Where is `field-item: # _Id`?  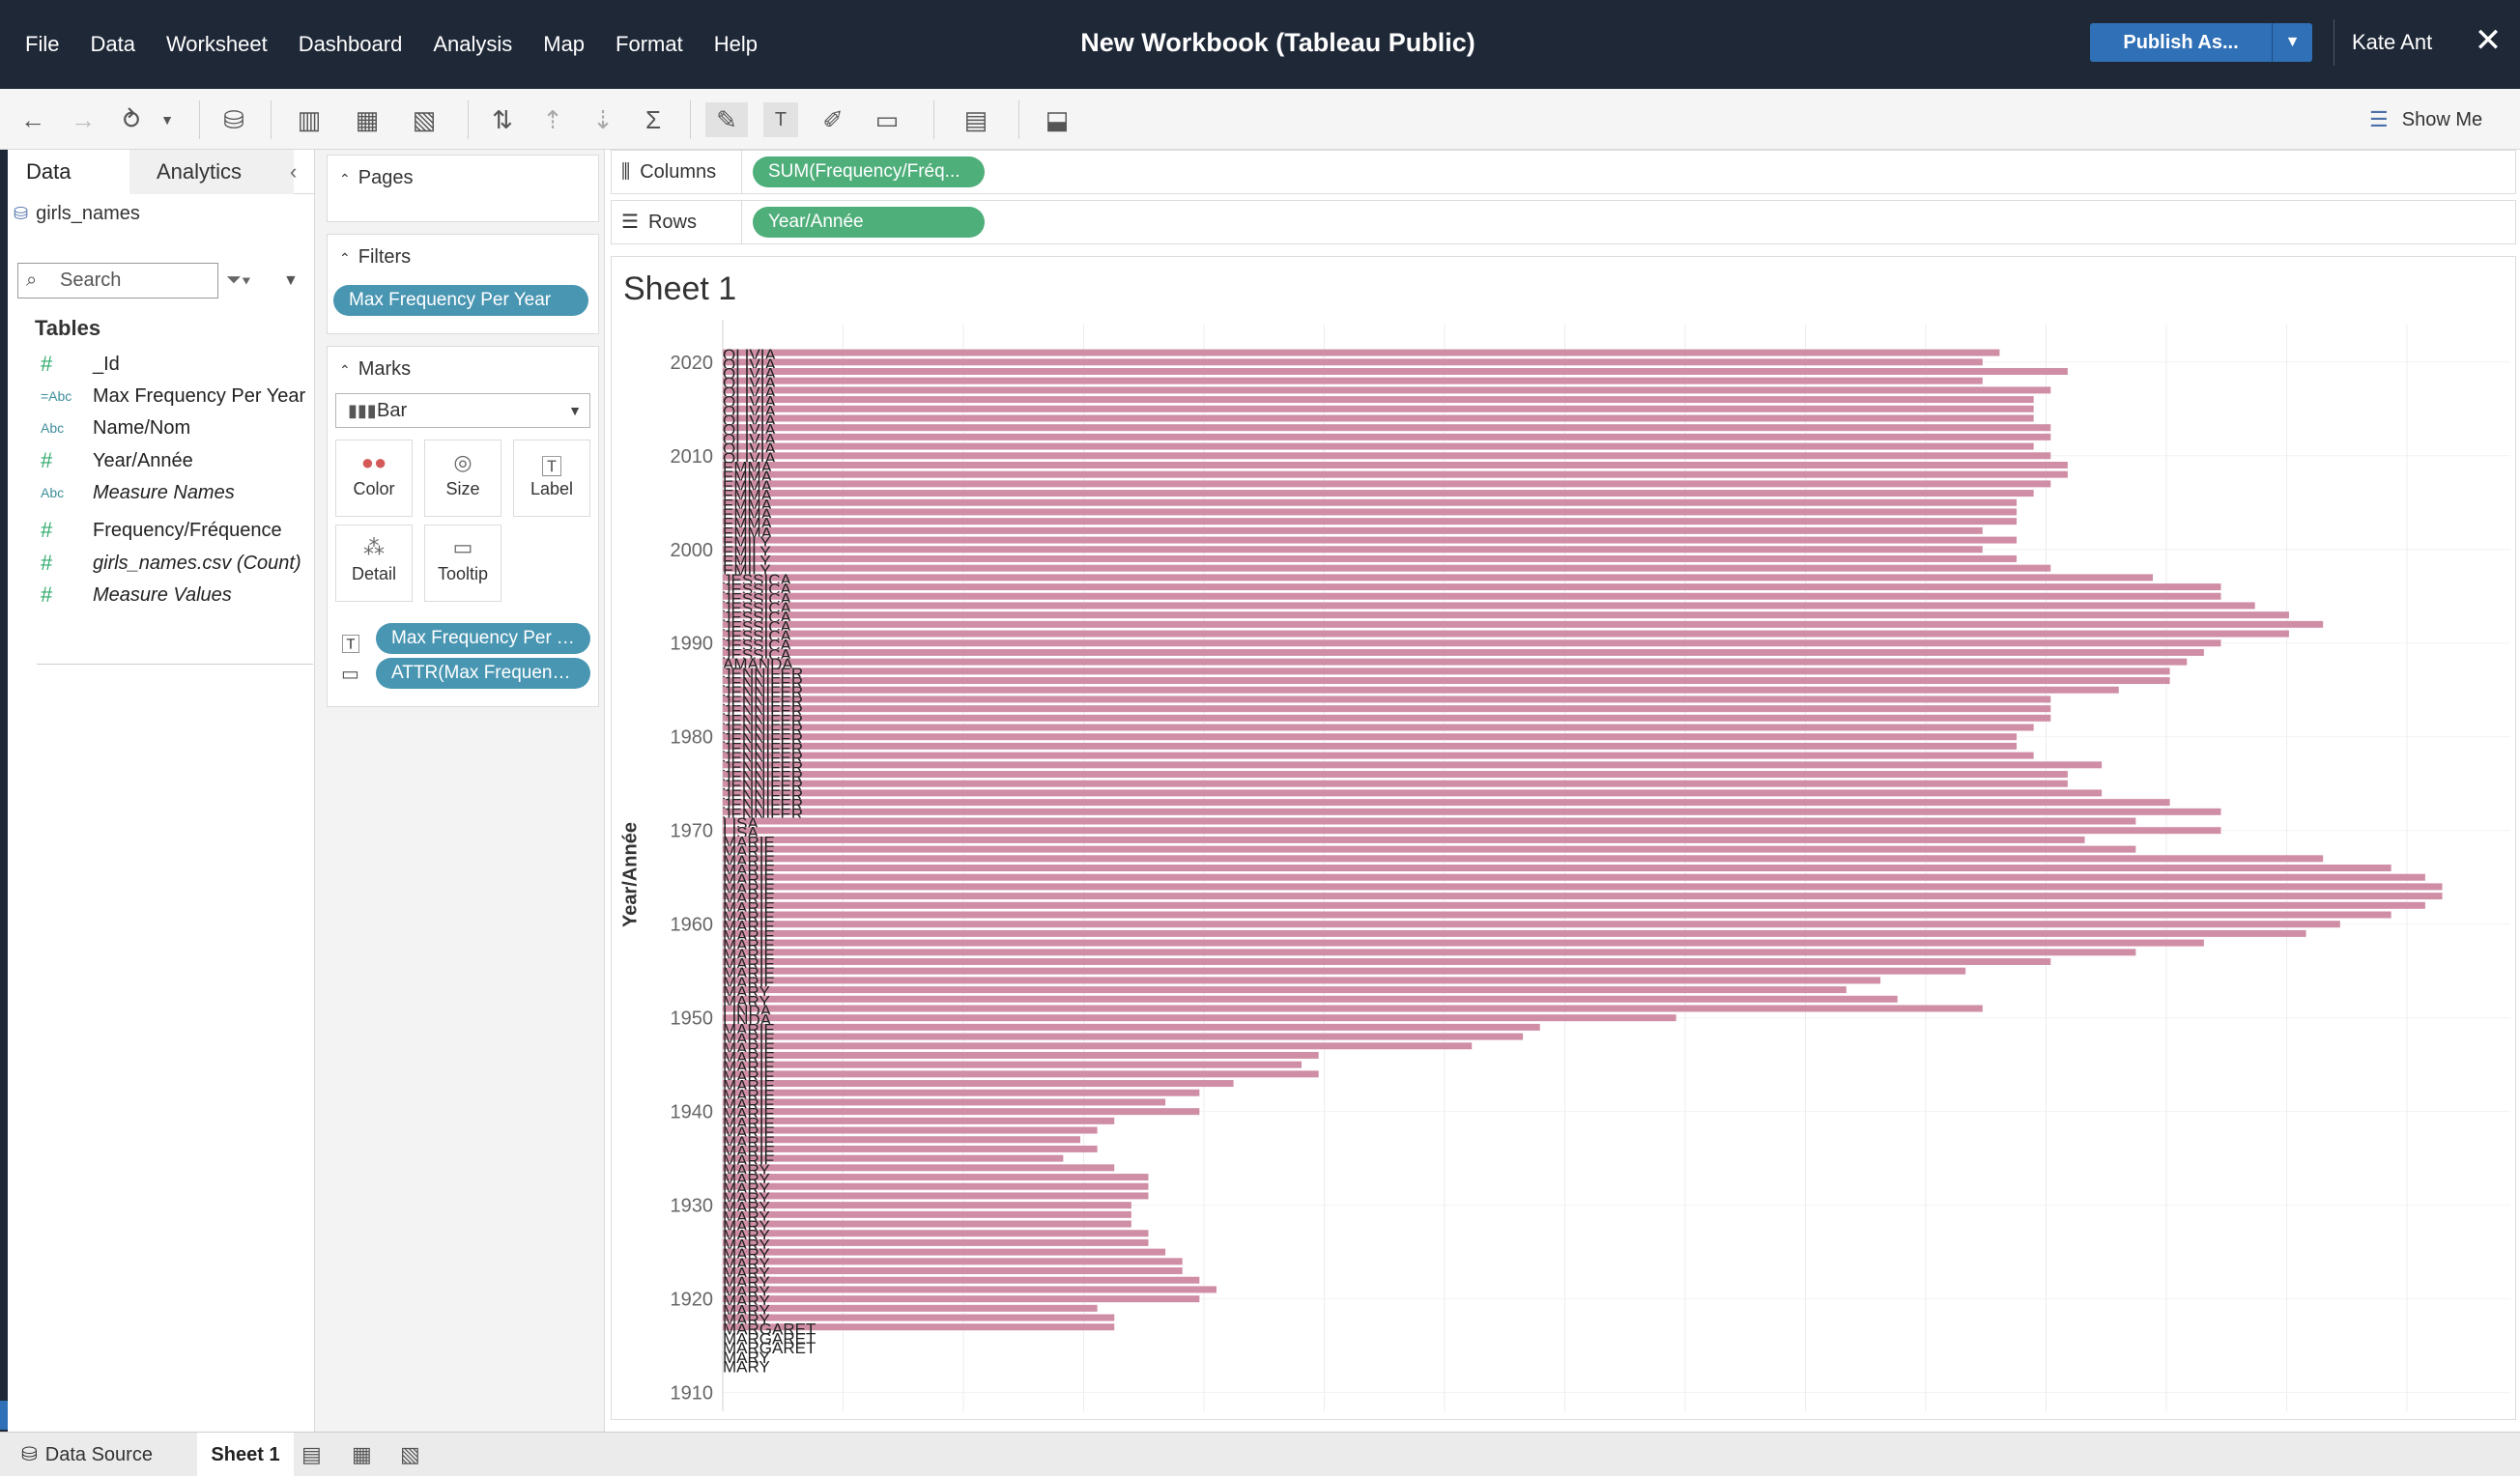
field-item: # _Id is located at coordinates (79, 364).